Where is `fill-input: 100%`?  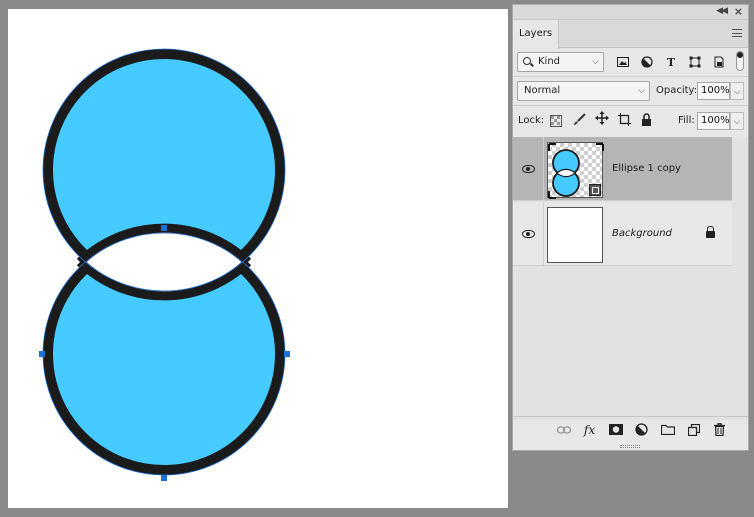 fill-input: 100% is located at coordinates (713, 121).